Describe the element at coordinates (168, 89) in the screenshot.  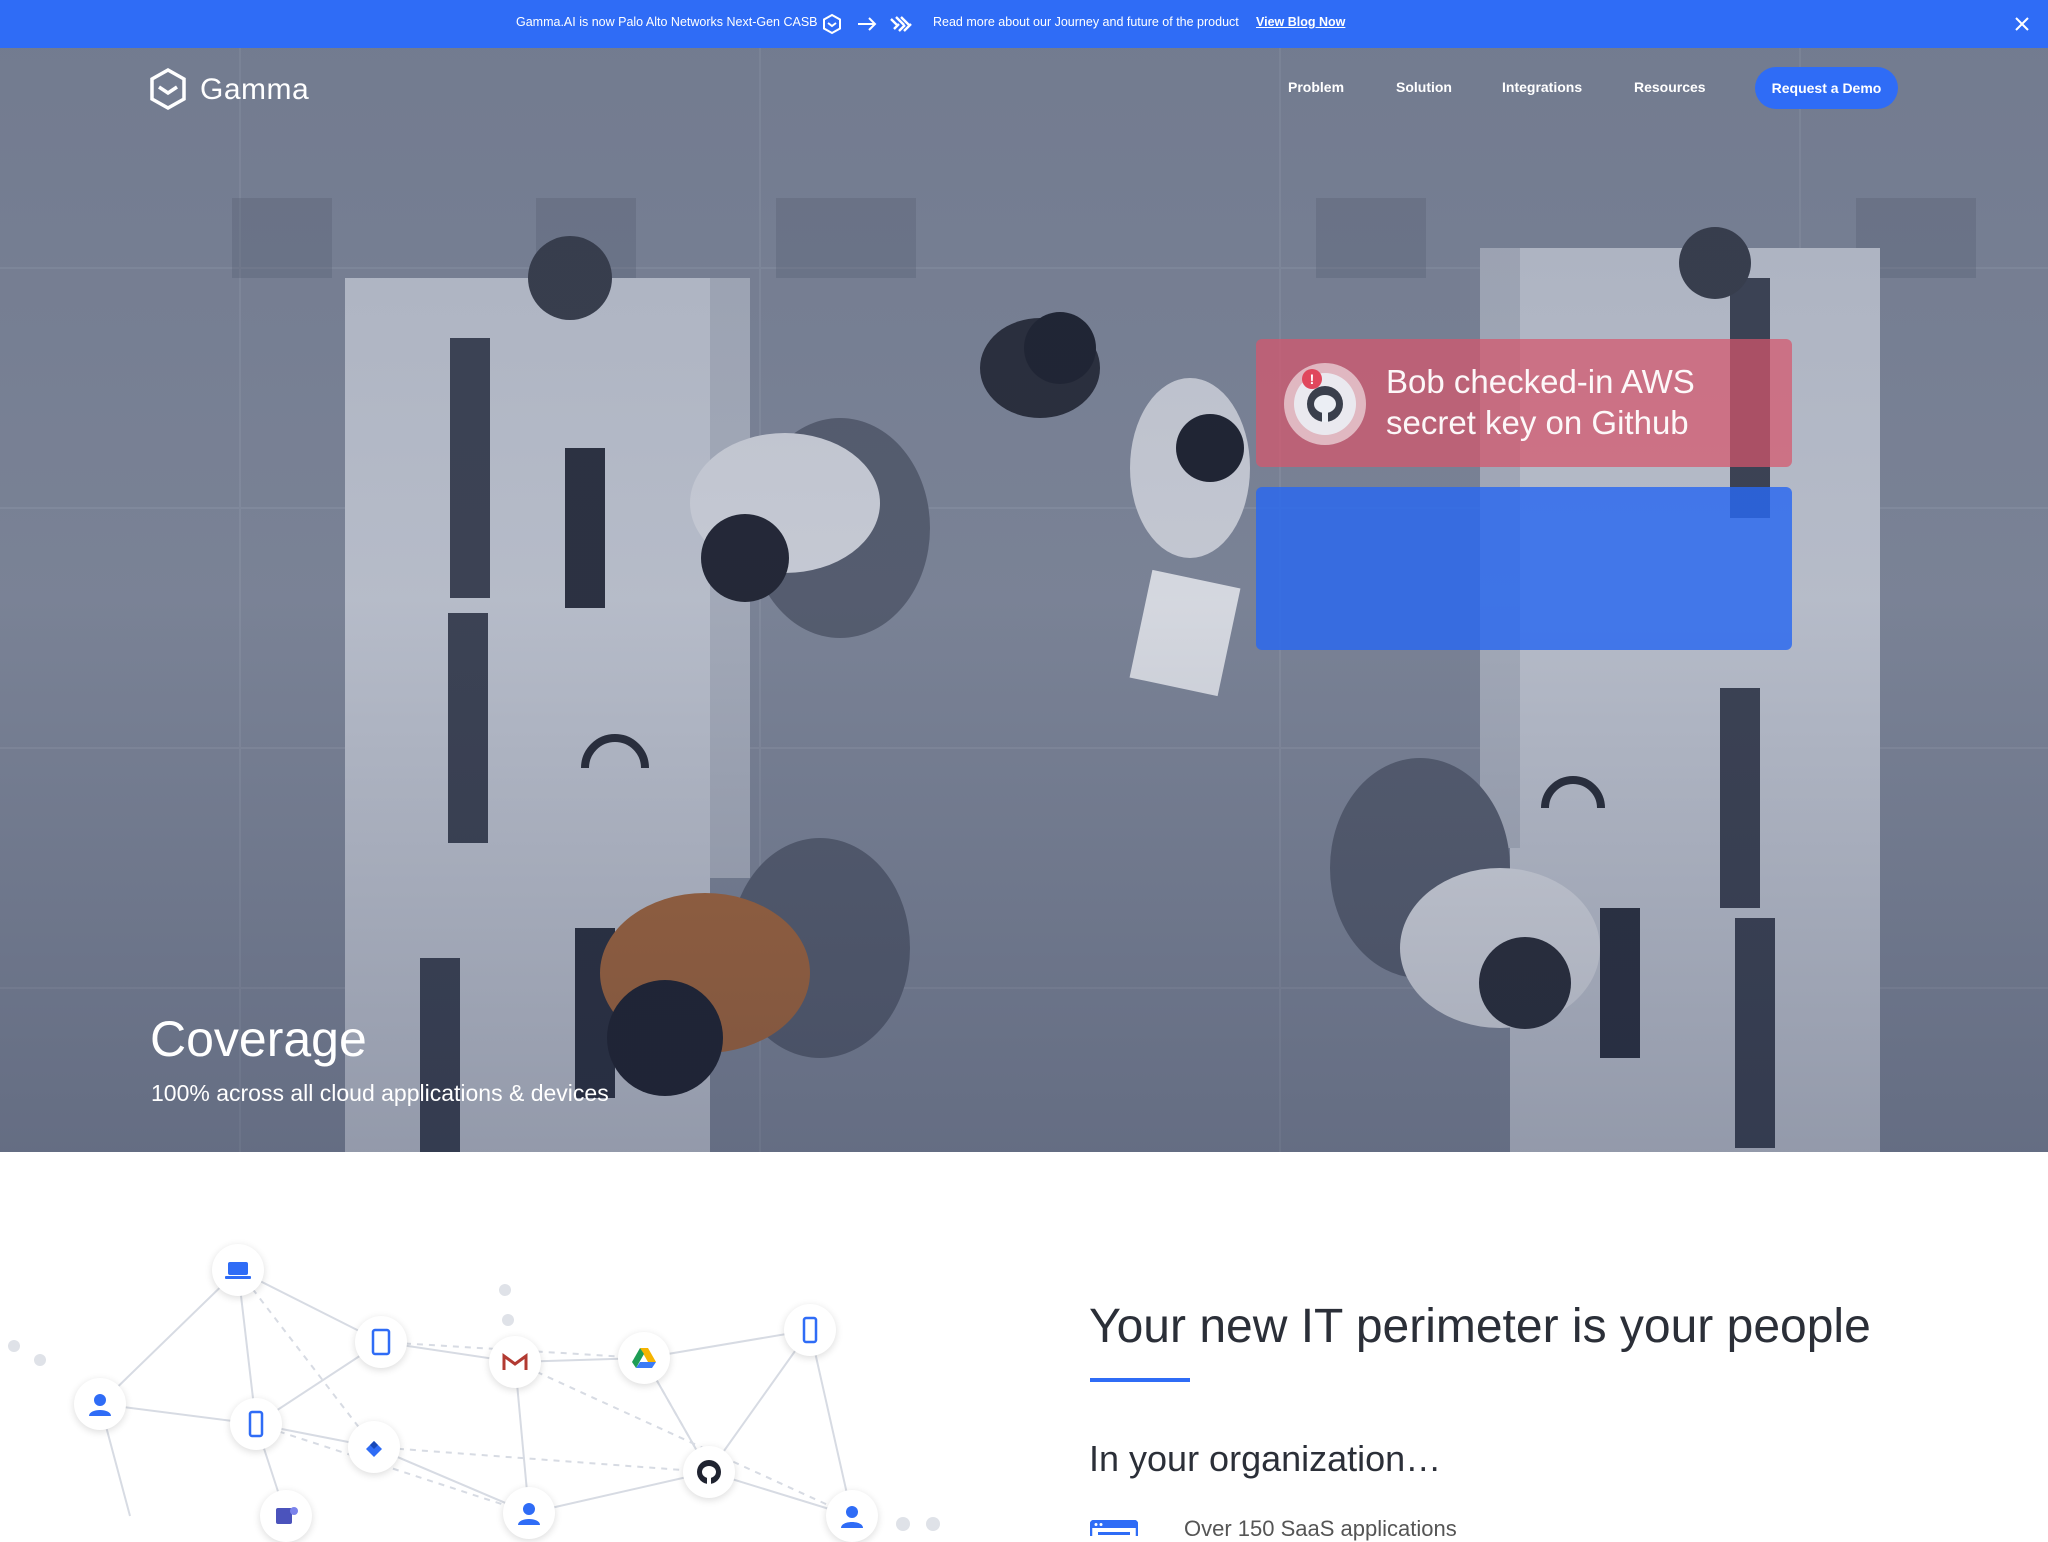
I see `gamma-logo-icon` at that location.